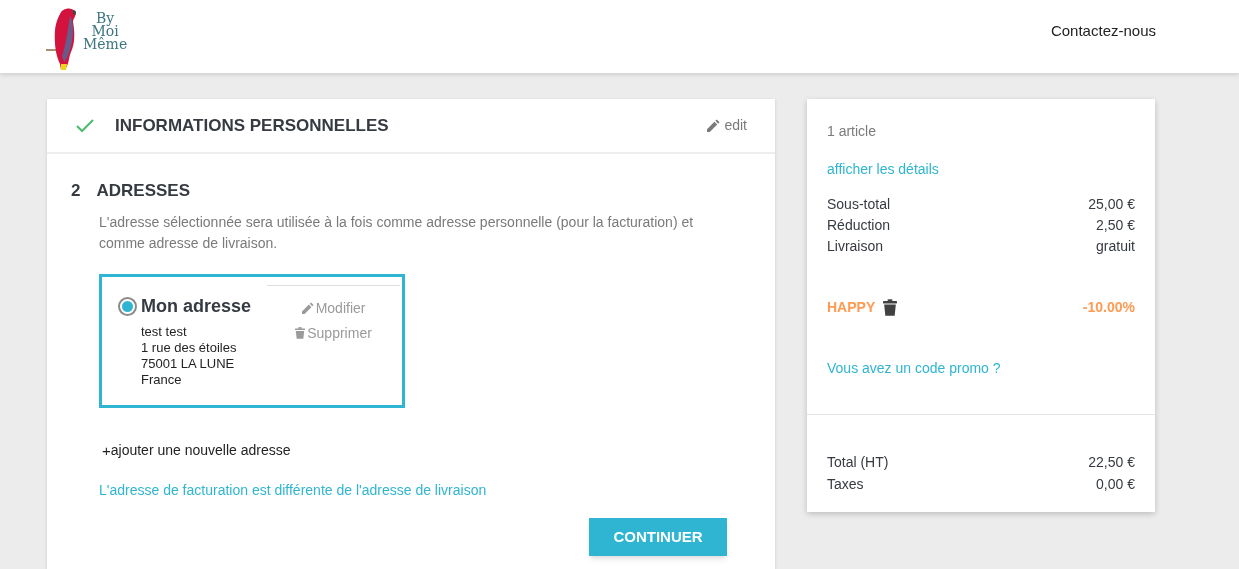  I want to click on promo-code-link: Vous avez un code promo ?, so click(914, 368).